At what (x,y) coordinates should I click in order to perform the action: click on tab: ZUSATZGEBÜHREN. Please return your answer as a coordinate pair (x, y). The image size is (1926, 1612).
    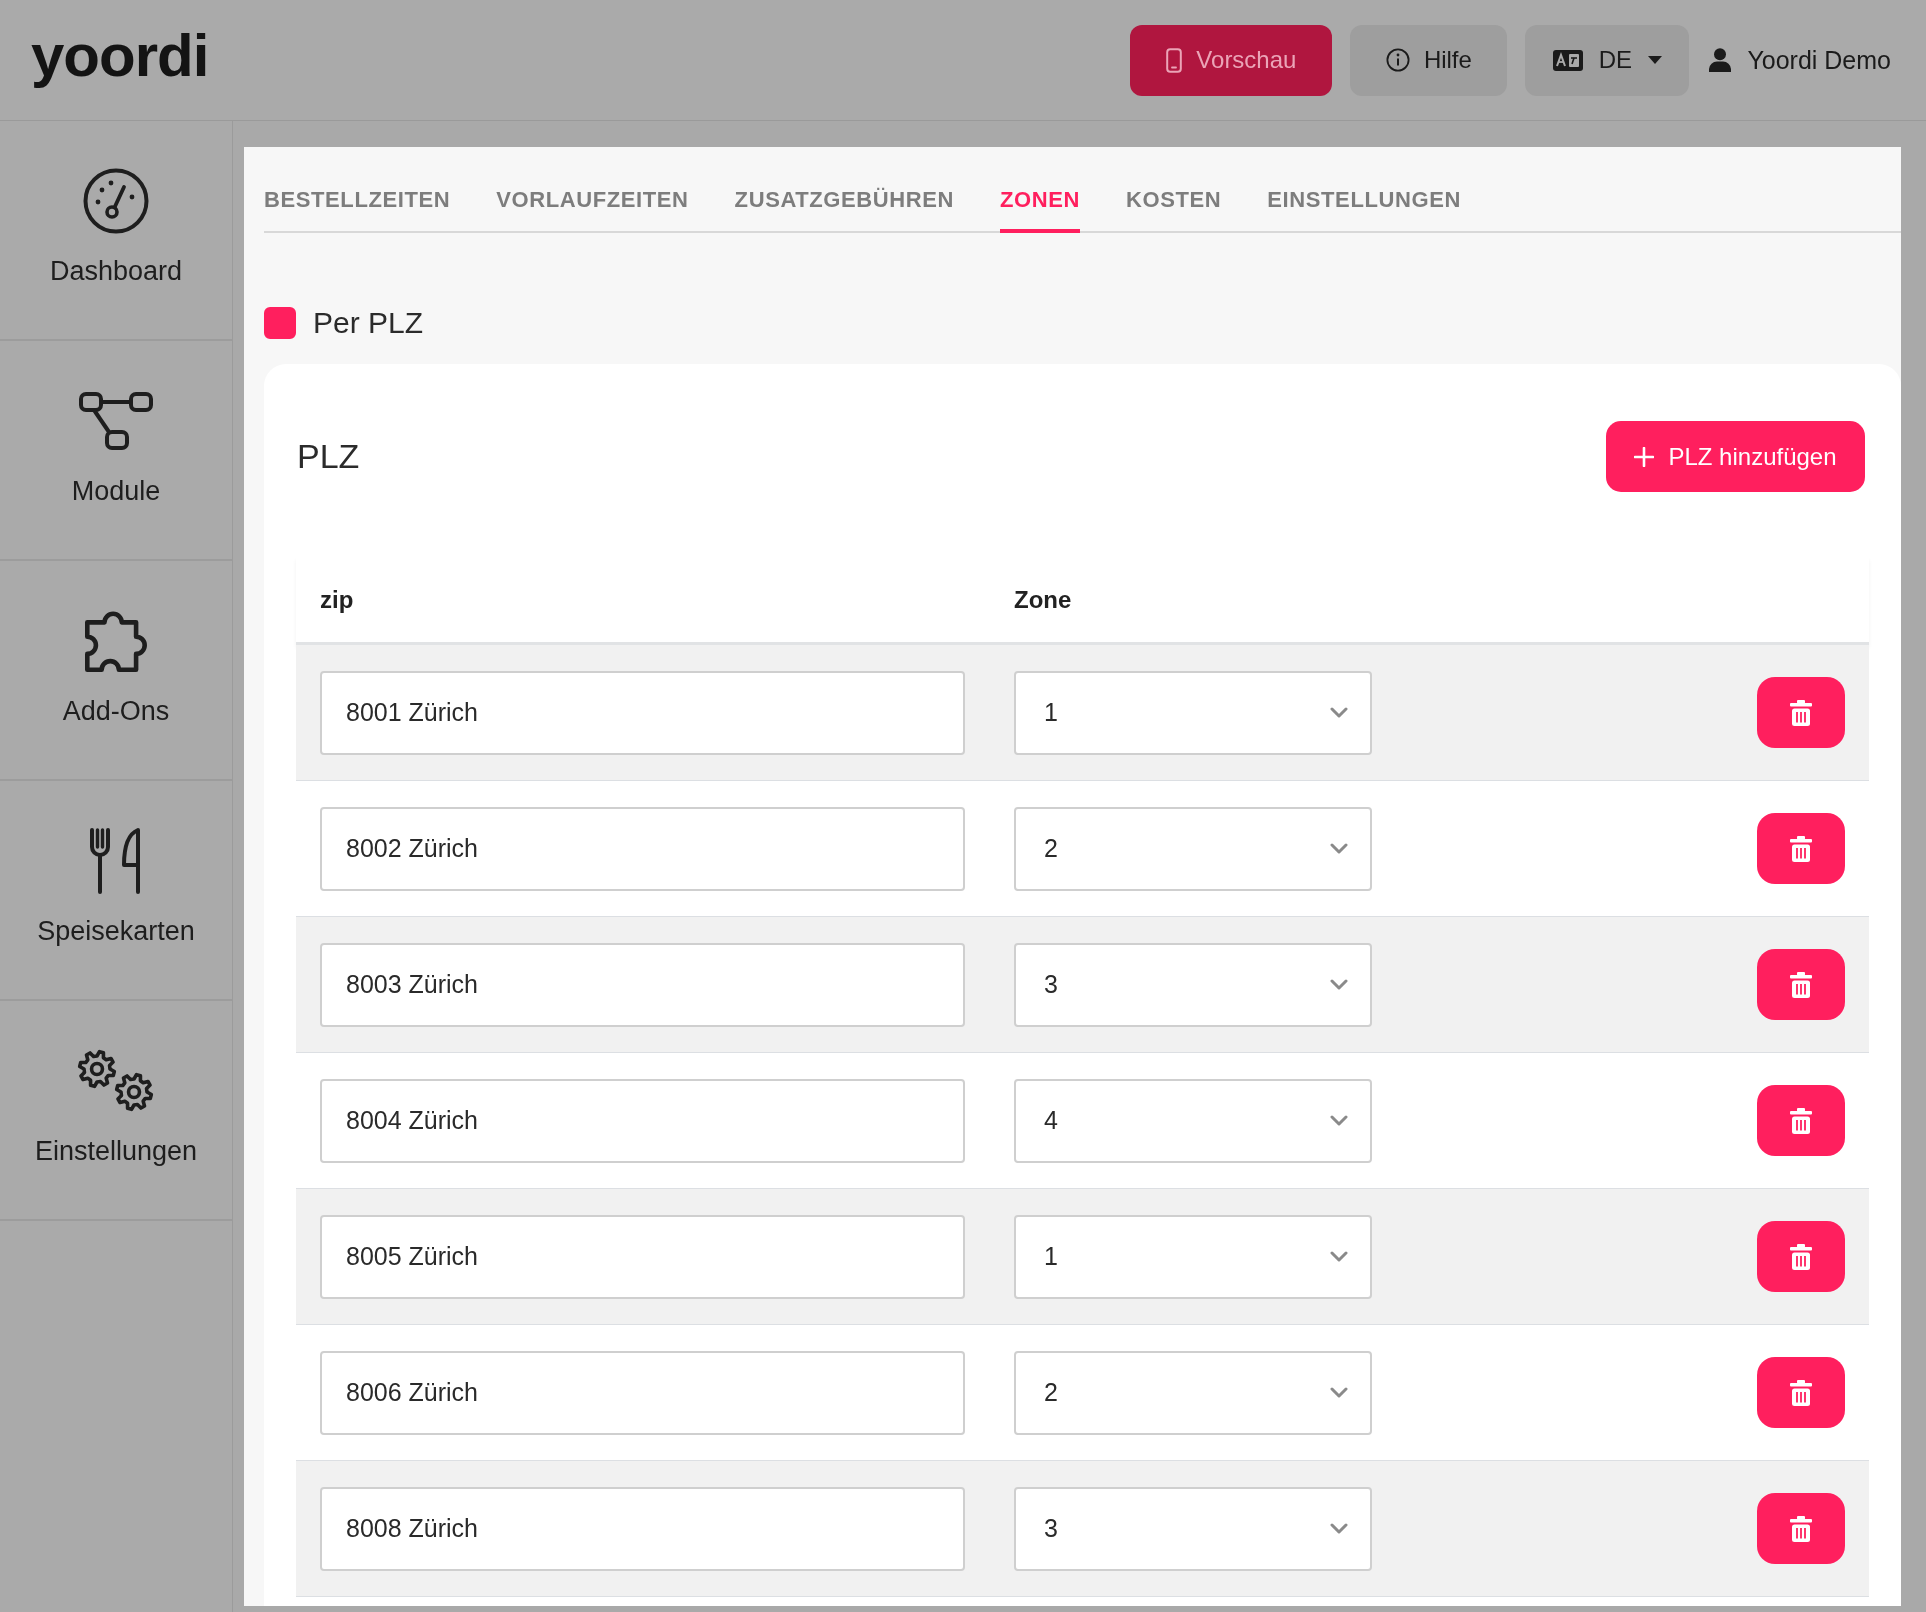
    Looking at the image, I should click on (844, 190).